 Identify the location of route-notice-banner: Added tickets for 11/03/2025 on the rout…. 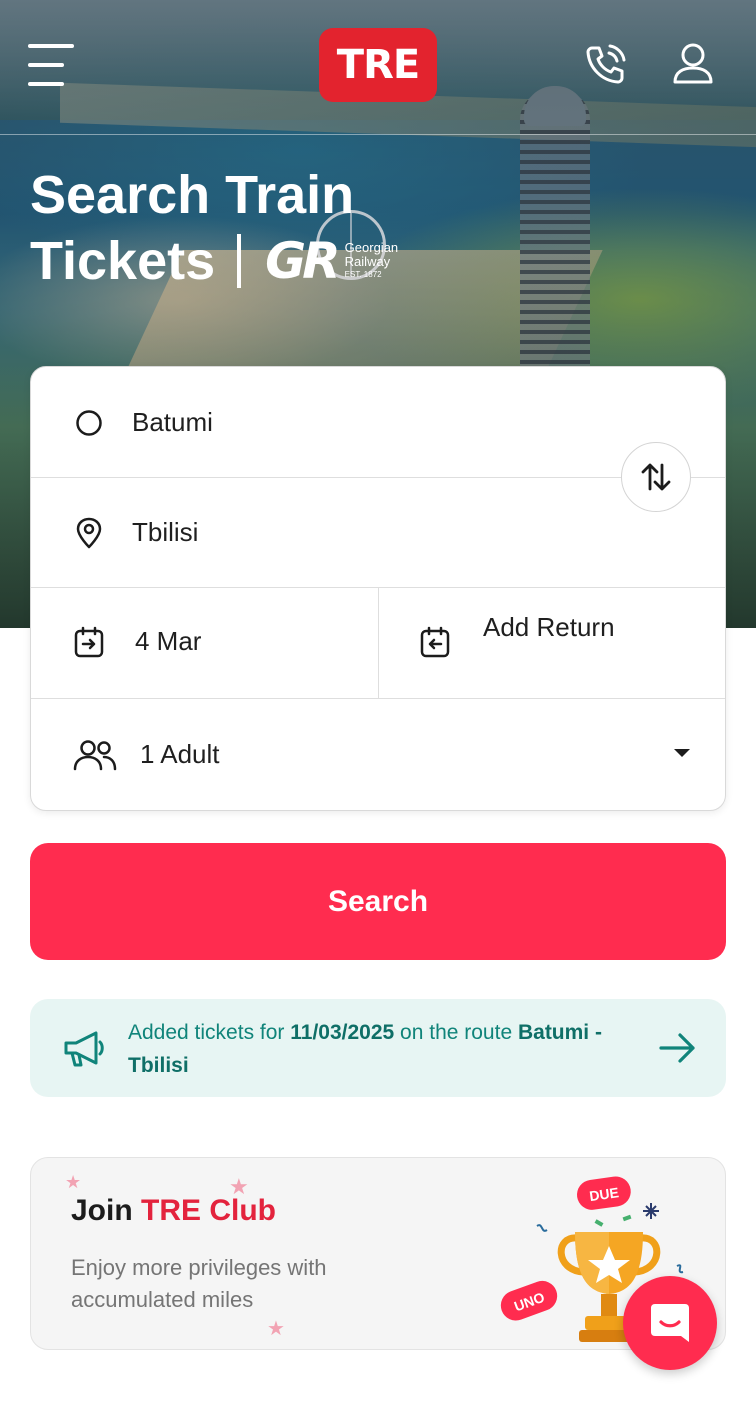
(378, 1048).